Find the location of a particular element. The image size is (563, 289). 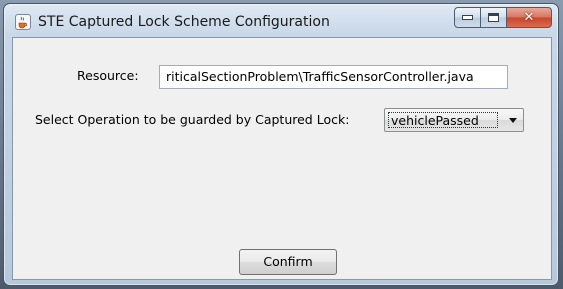

title-bar: STE Captured Lock Scheme Configuration ✕ is located at coordinates (281, 22).